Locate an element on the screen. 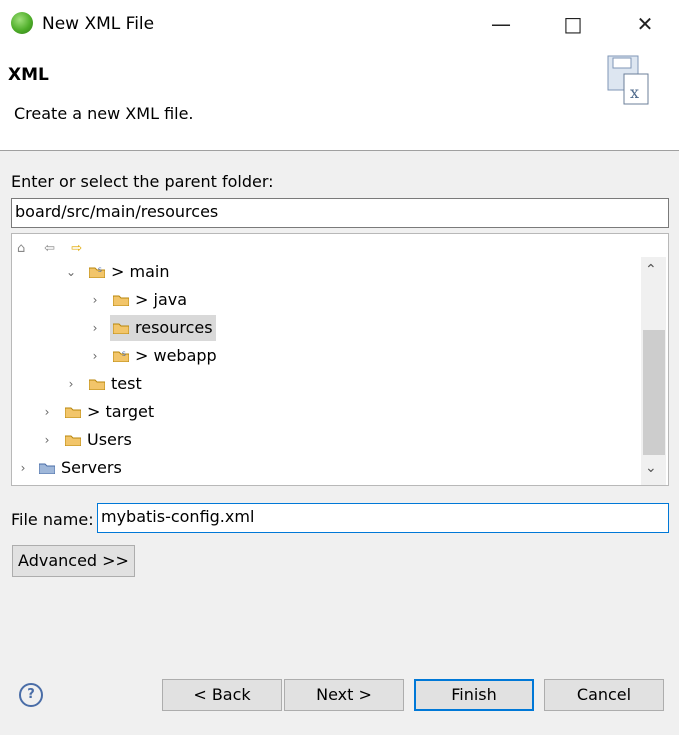  forward-arrow-icon: ⇨ is located at coordinates (78, 249).